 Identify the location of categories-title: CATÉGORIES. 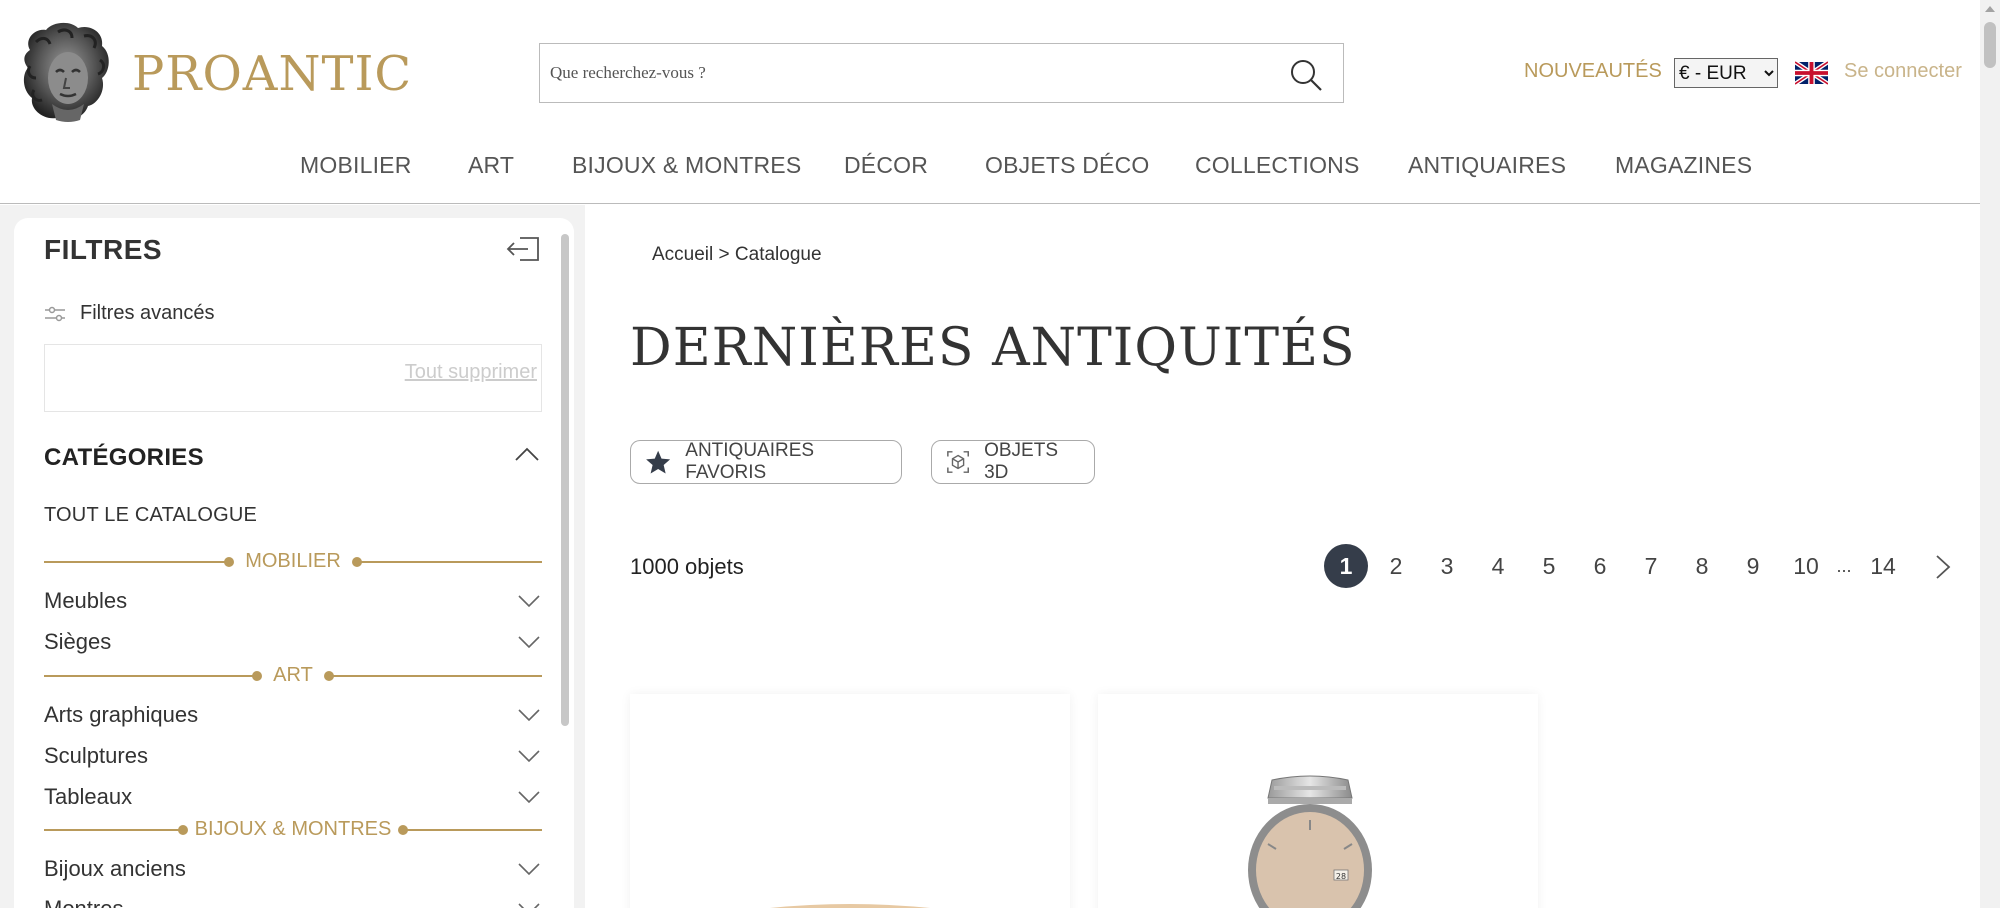
(124, 457).